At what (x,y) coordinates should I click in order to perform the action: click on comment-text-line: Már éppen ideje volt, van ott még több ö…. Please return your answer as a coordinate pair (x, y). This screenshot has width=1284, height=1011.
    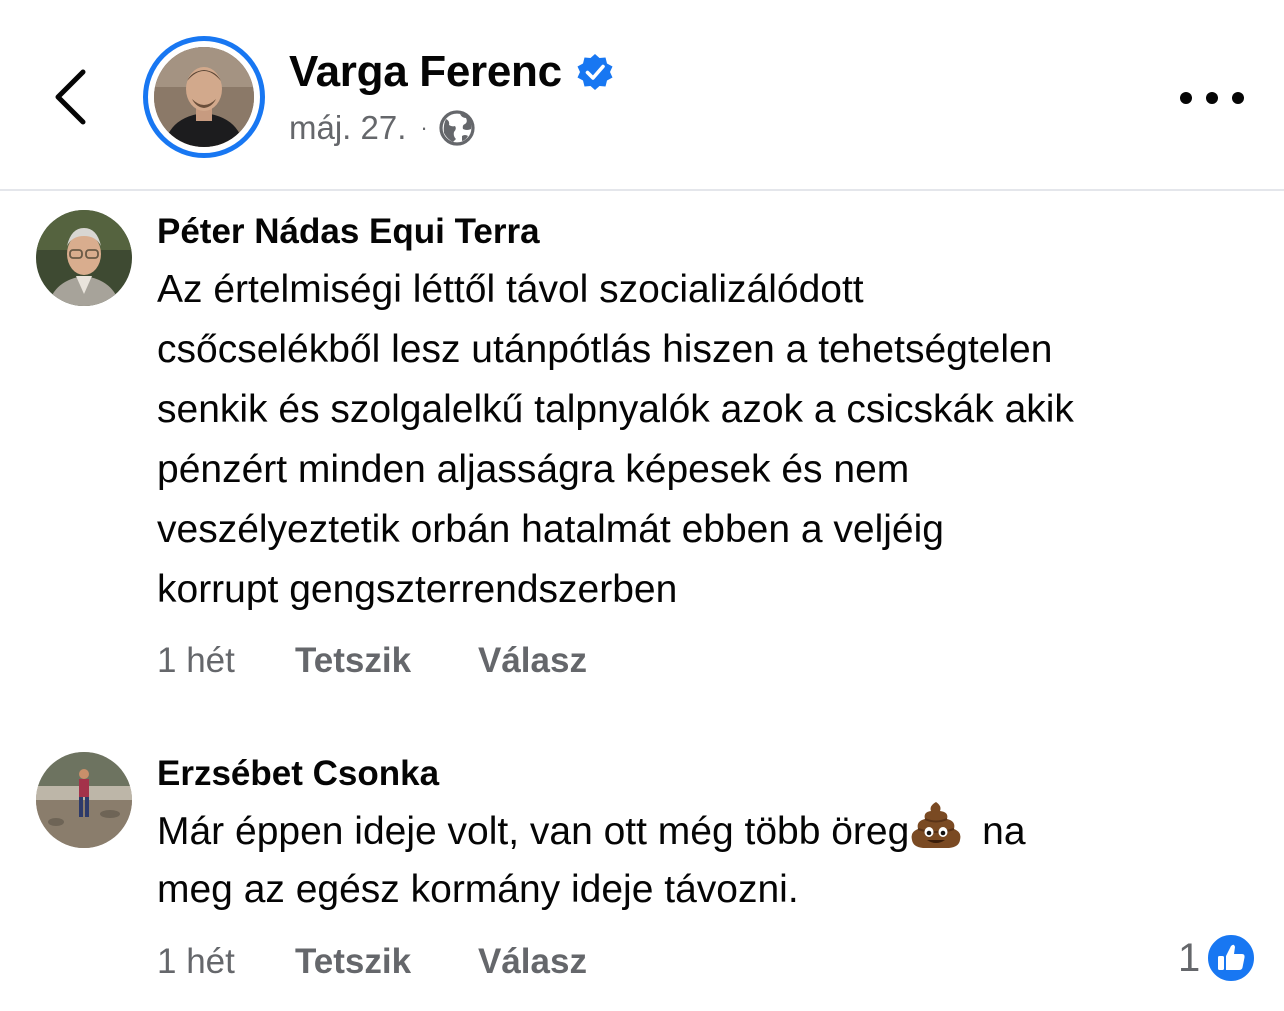
    Looking at the image, I should click on (591, 831).